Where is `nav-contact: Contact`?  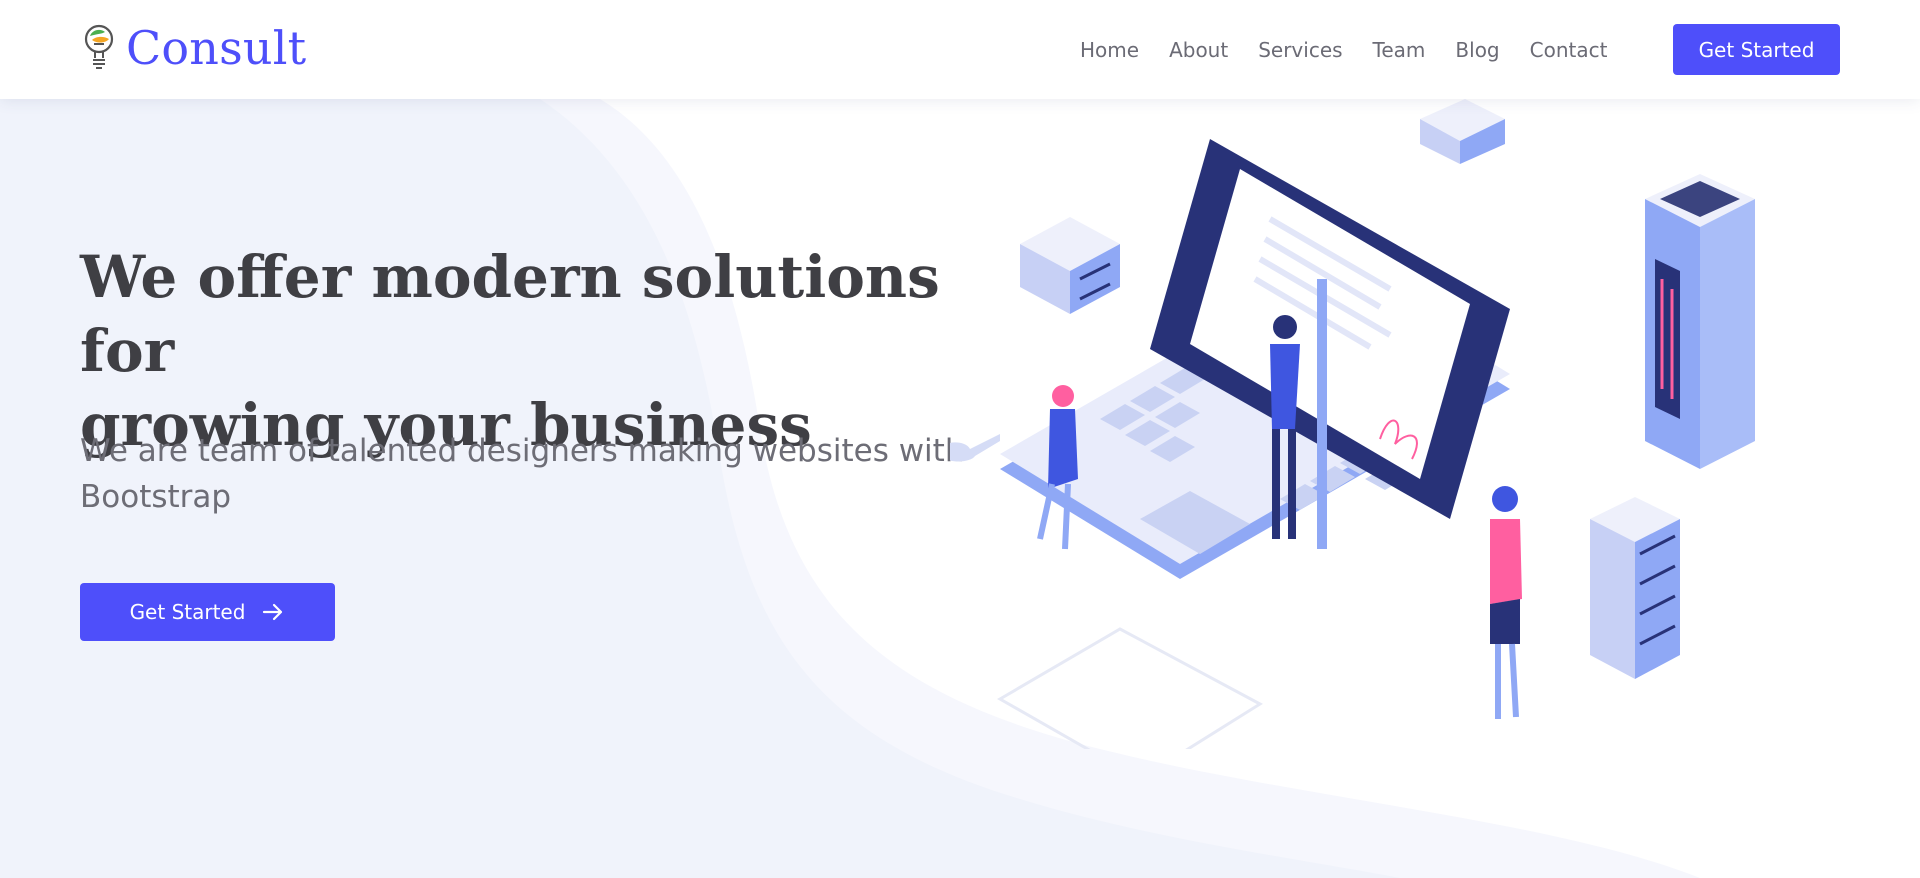 nav-contact: Contact is located at coordinates (1569, 50).